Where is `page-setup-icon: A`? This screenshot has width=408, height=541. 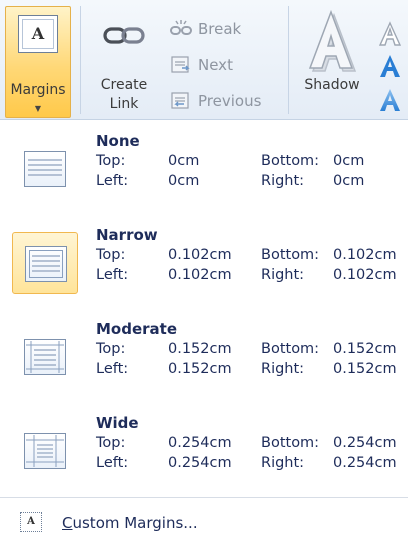
page-setup-icon: A is located at coordinates (31, 522).